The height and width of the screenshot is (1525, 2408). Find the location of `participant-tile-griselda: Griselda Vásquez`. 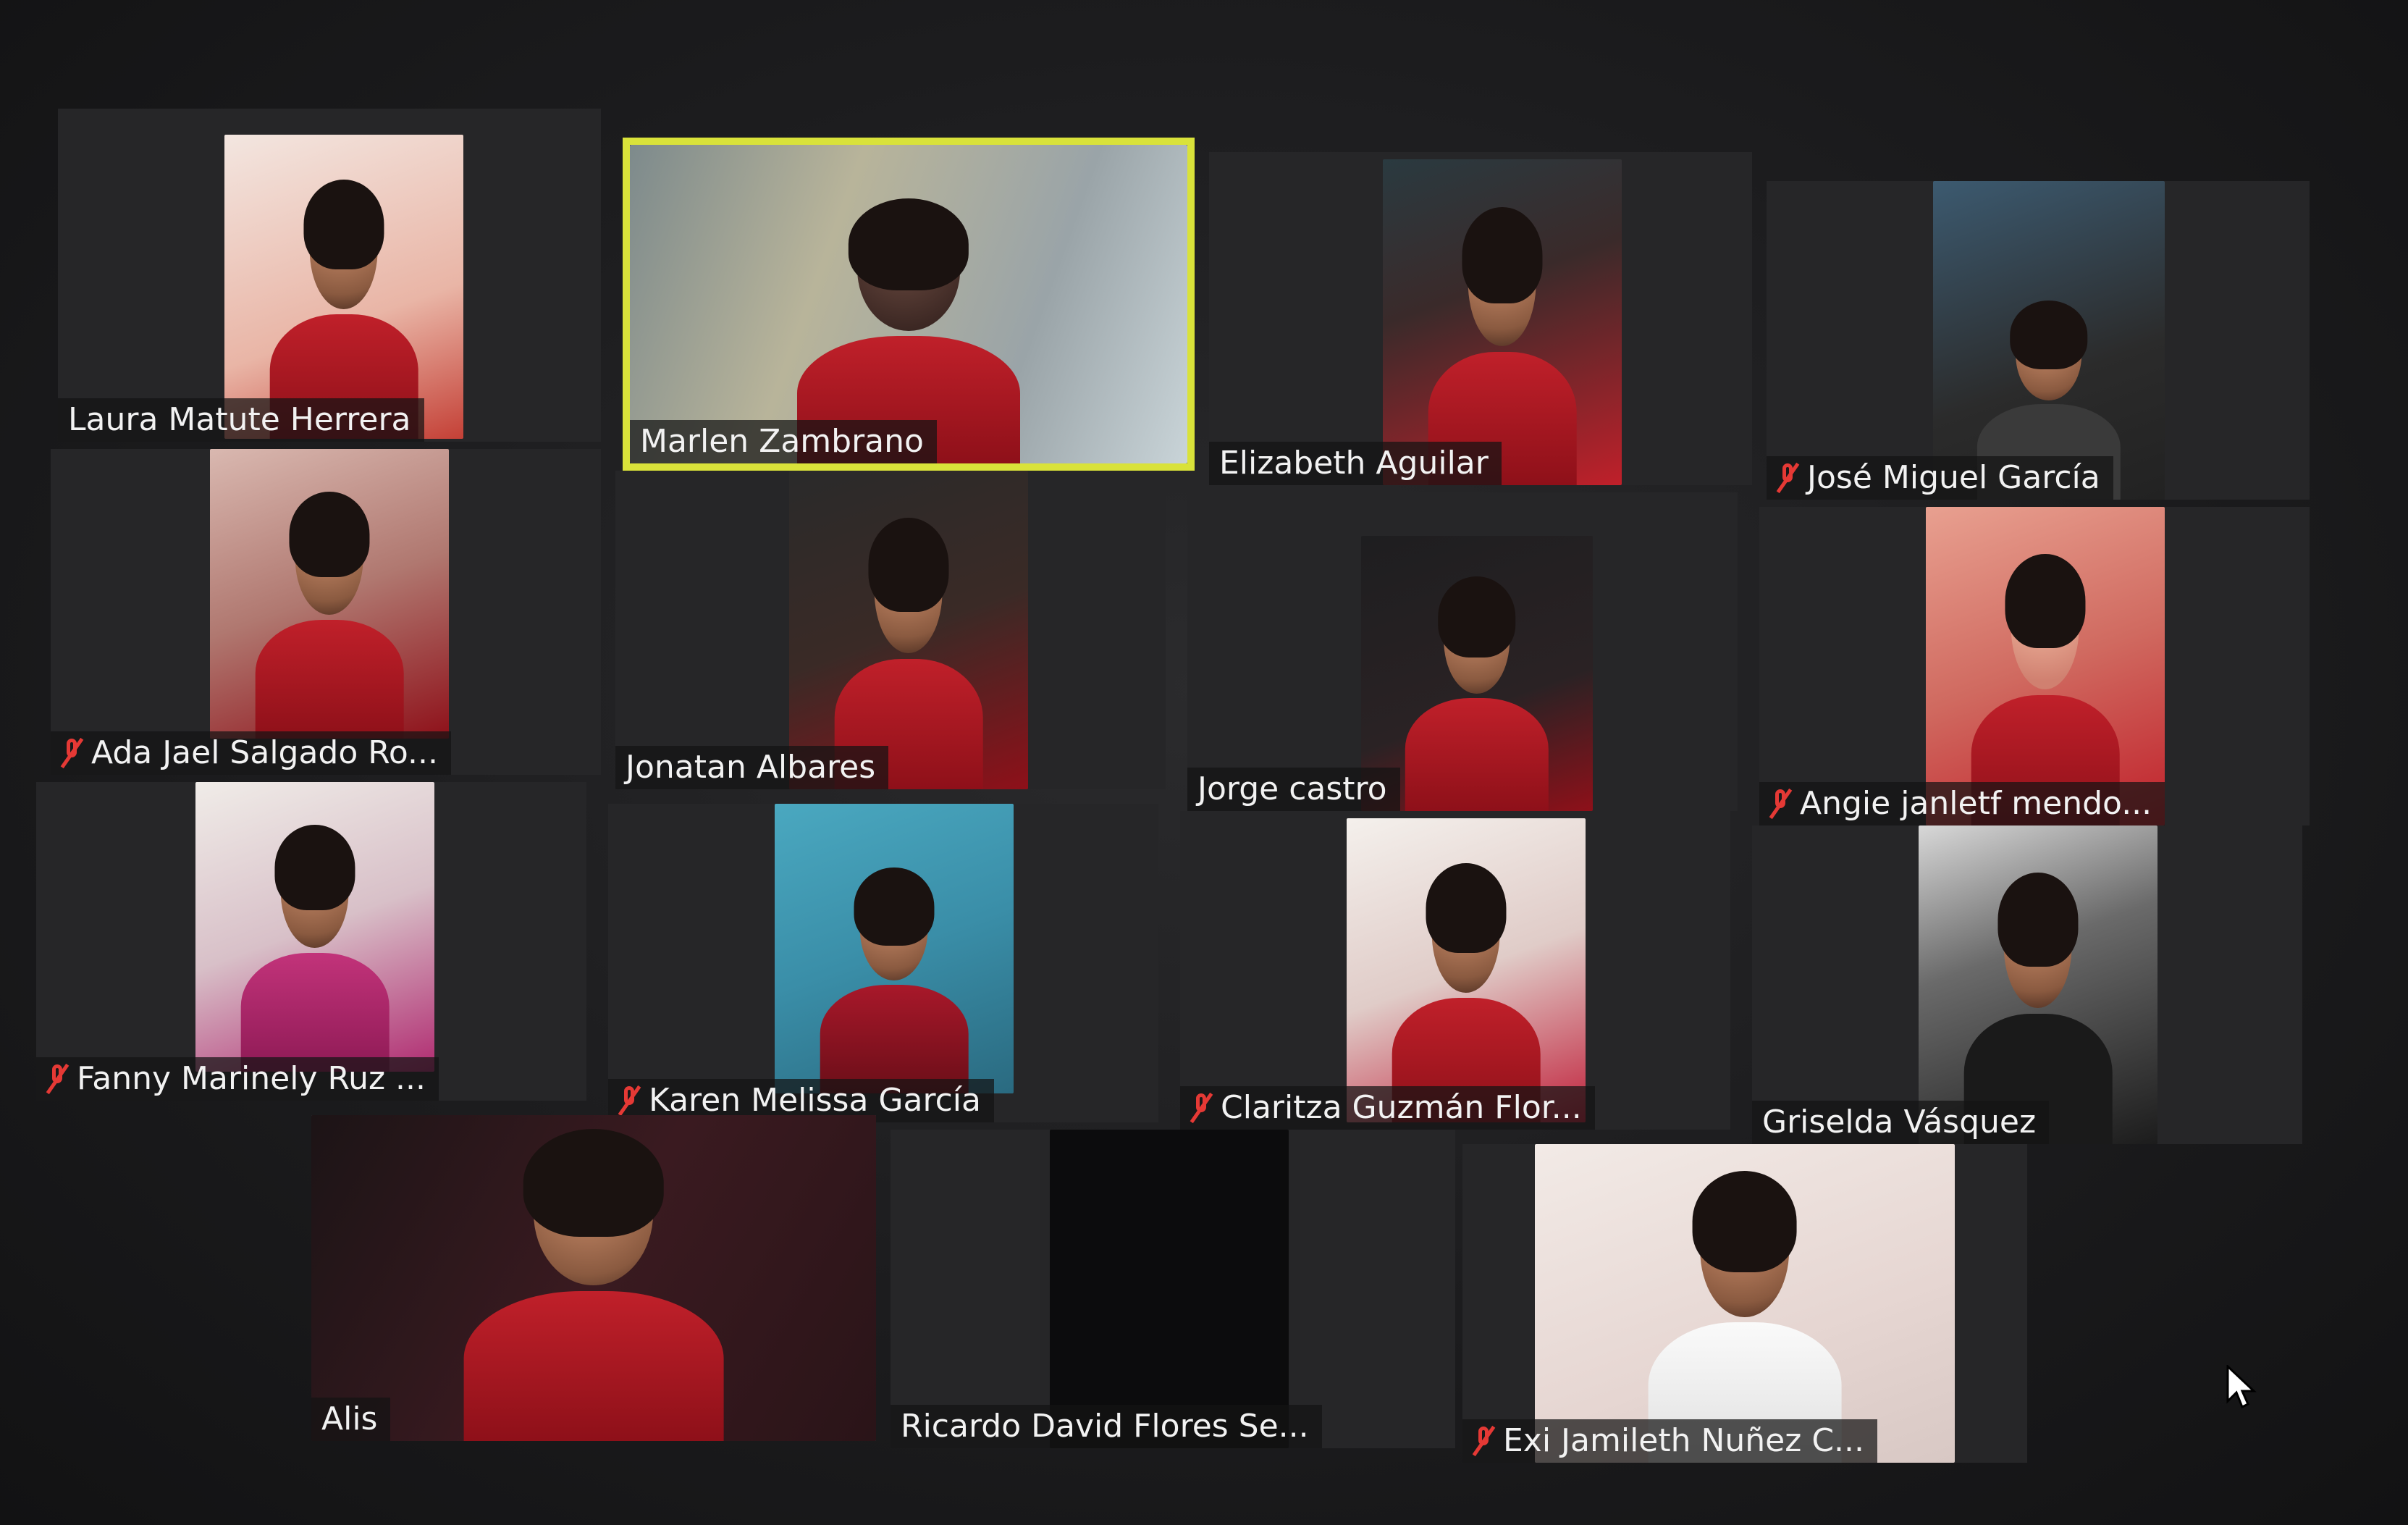

participant-tile-griselda: Griselda Vásquez is located at coordinates (2027, 984).